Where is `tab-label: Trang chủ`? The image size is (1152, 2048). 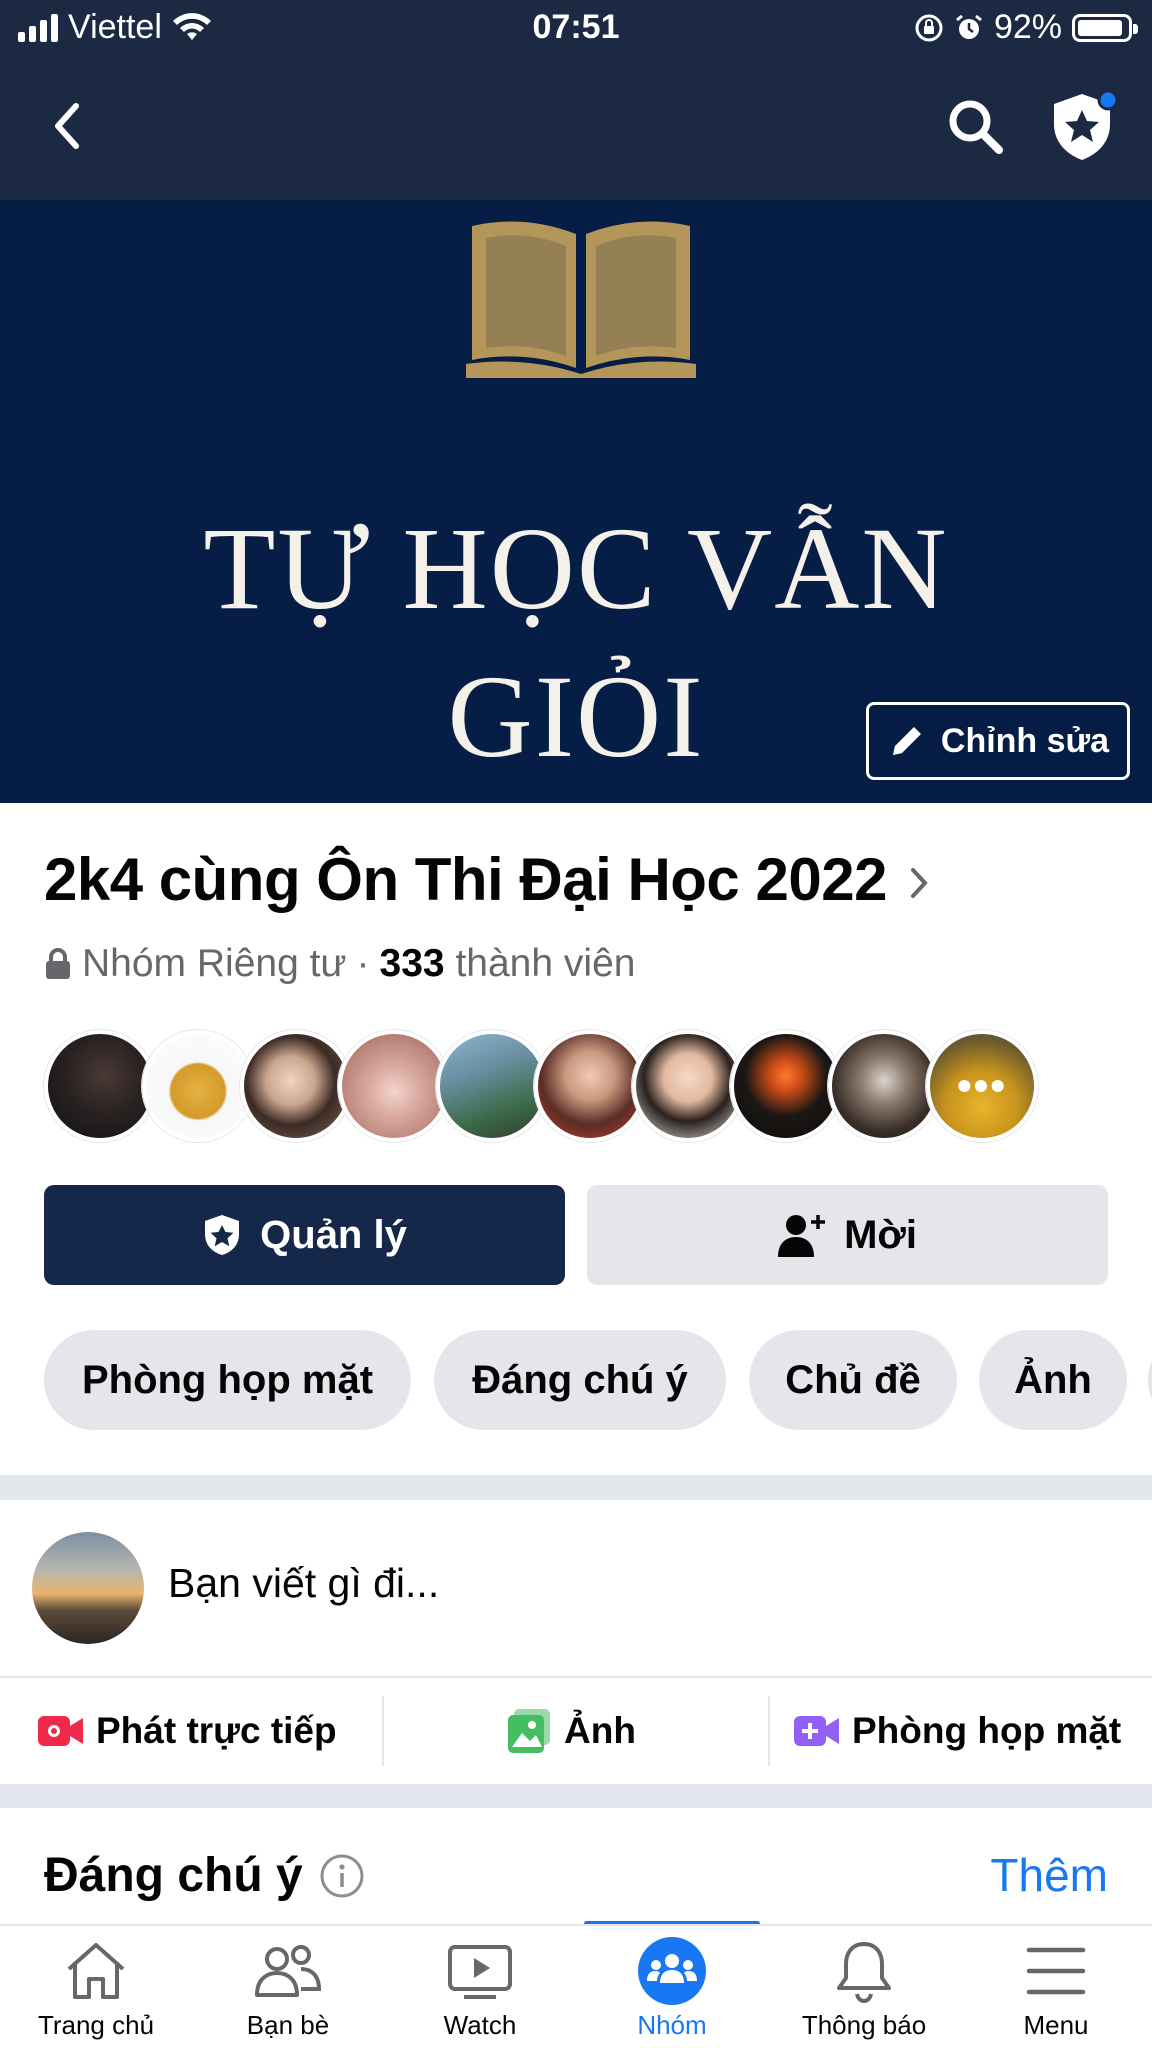 tab-label: Trang chủ is located at coordinates (96, 2025).